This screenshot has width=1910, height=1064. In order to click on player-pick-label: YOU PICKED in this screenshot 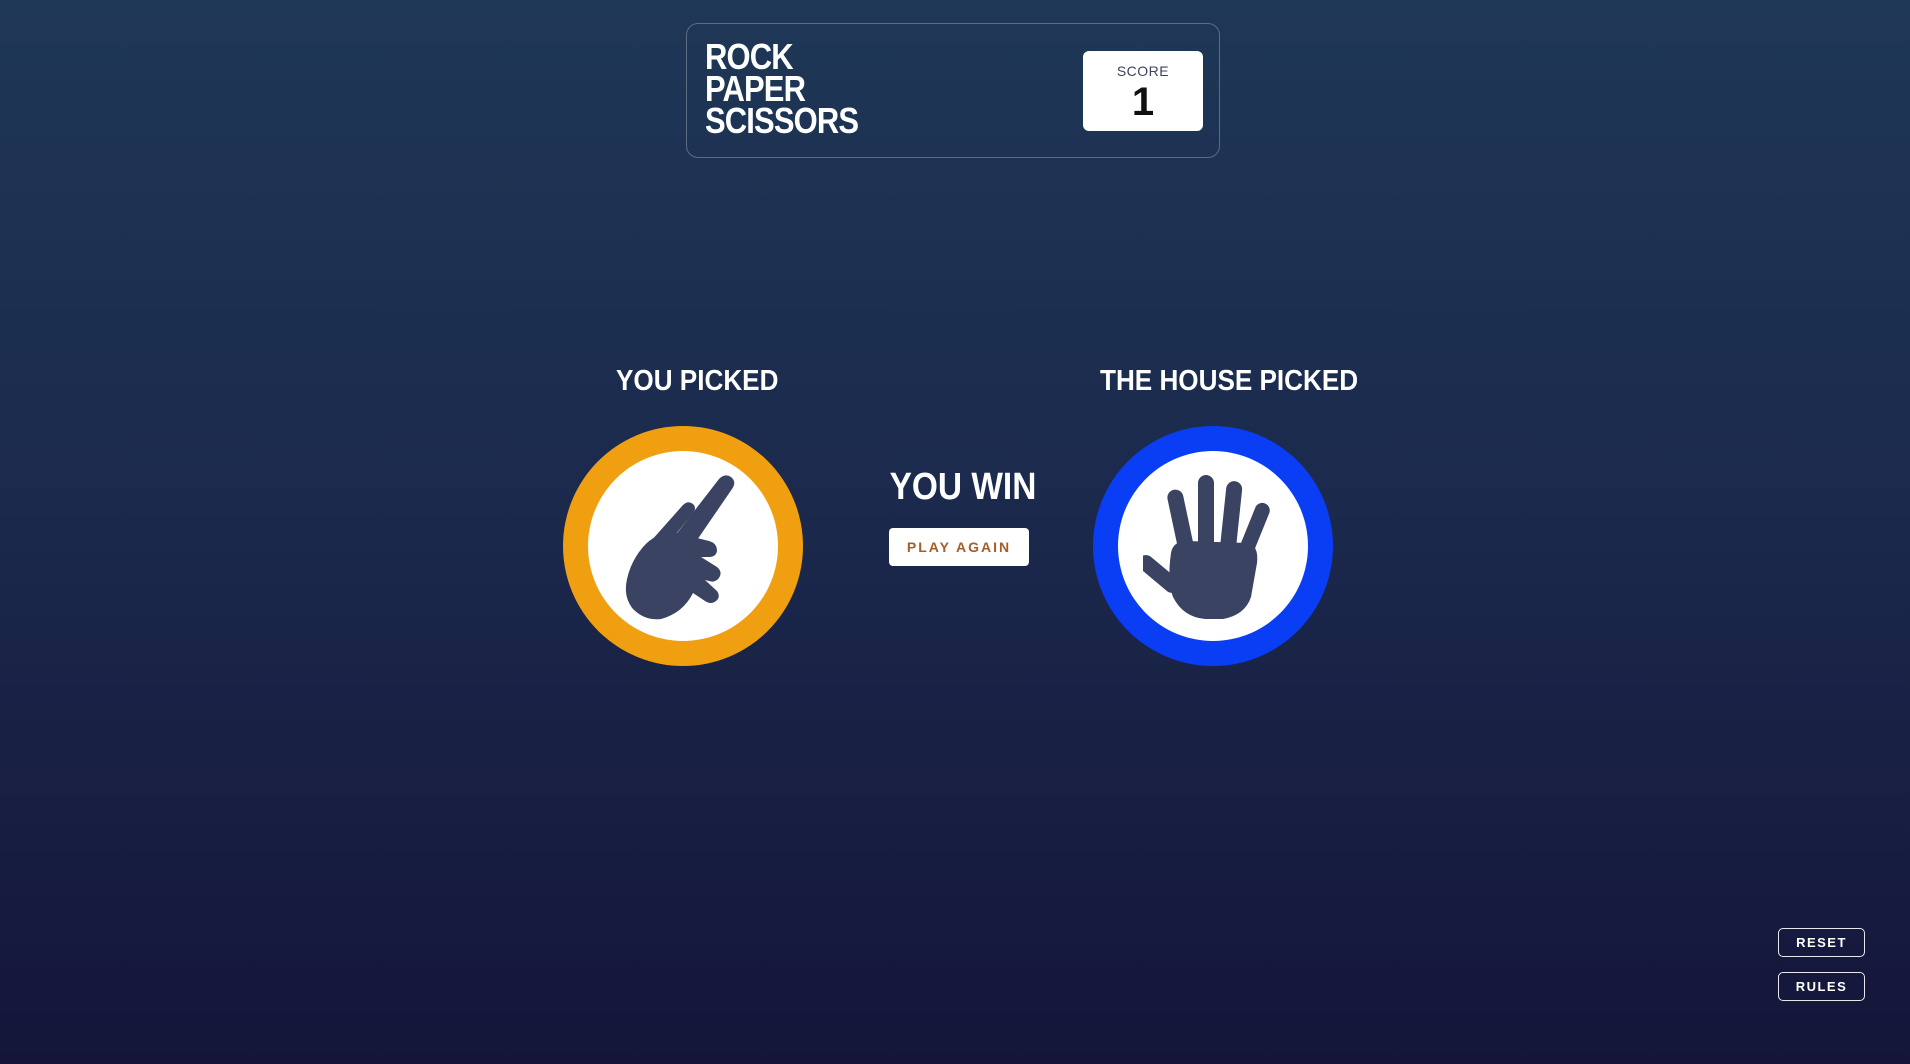, I will do `click(697, 381)`.